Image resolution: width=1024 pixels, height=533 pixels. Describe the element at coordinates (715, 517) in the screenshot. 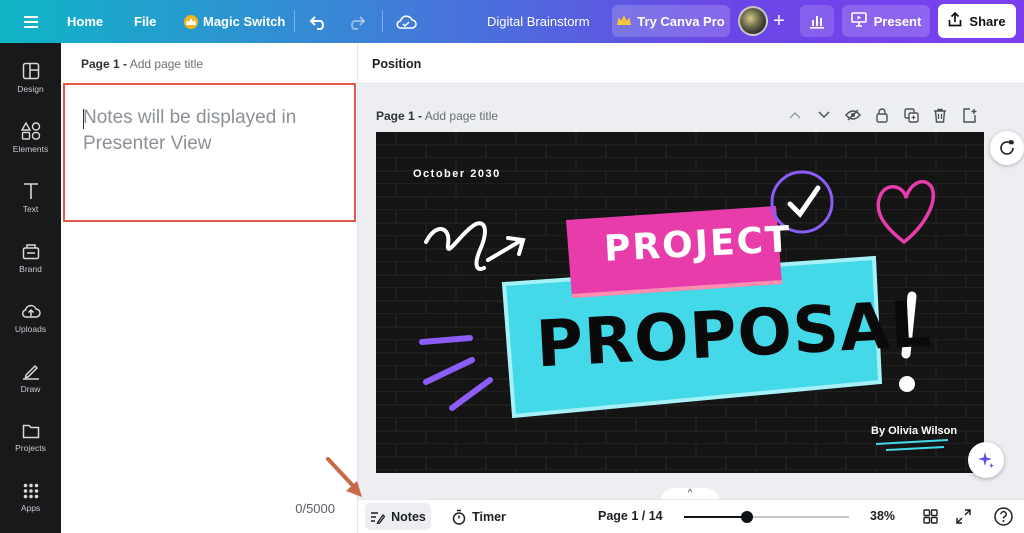

I see `zoom-slider-fill` at that location.